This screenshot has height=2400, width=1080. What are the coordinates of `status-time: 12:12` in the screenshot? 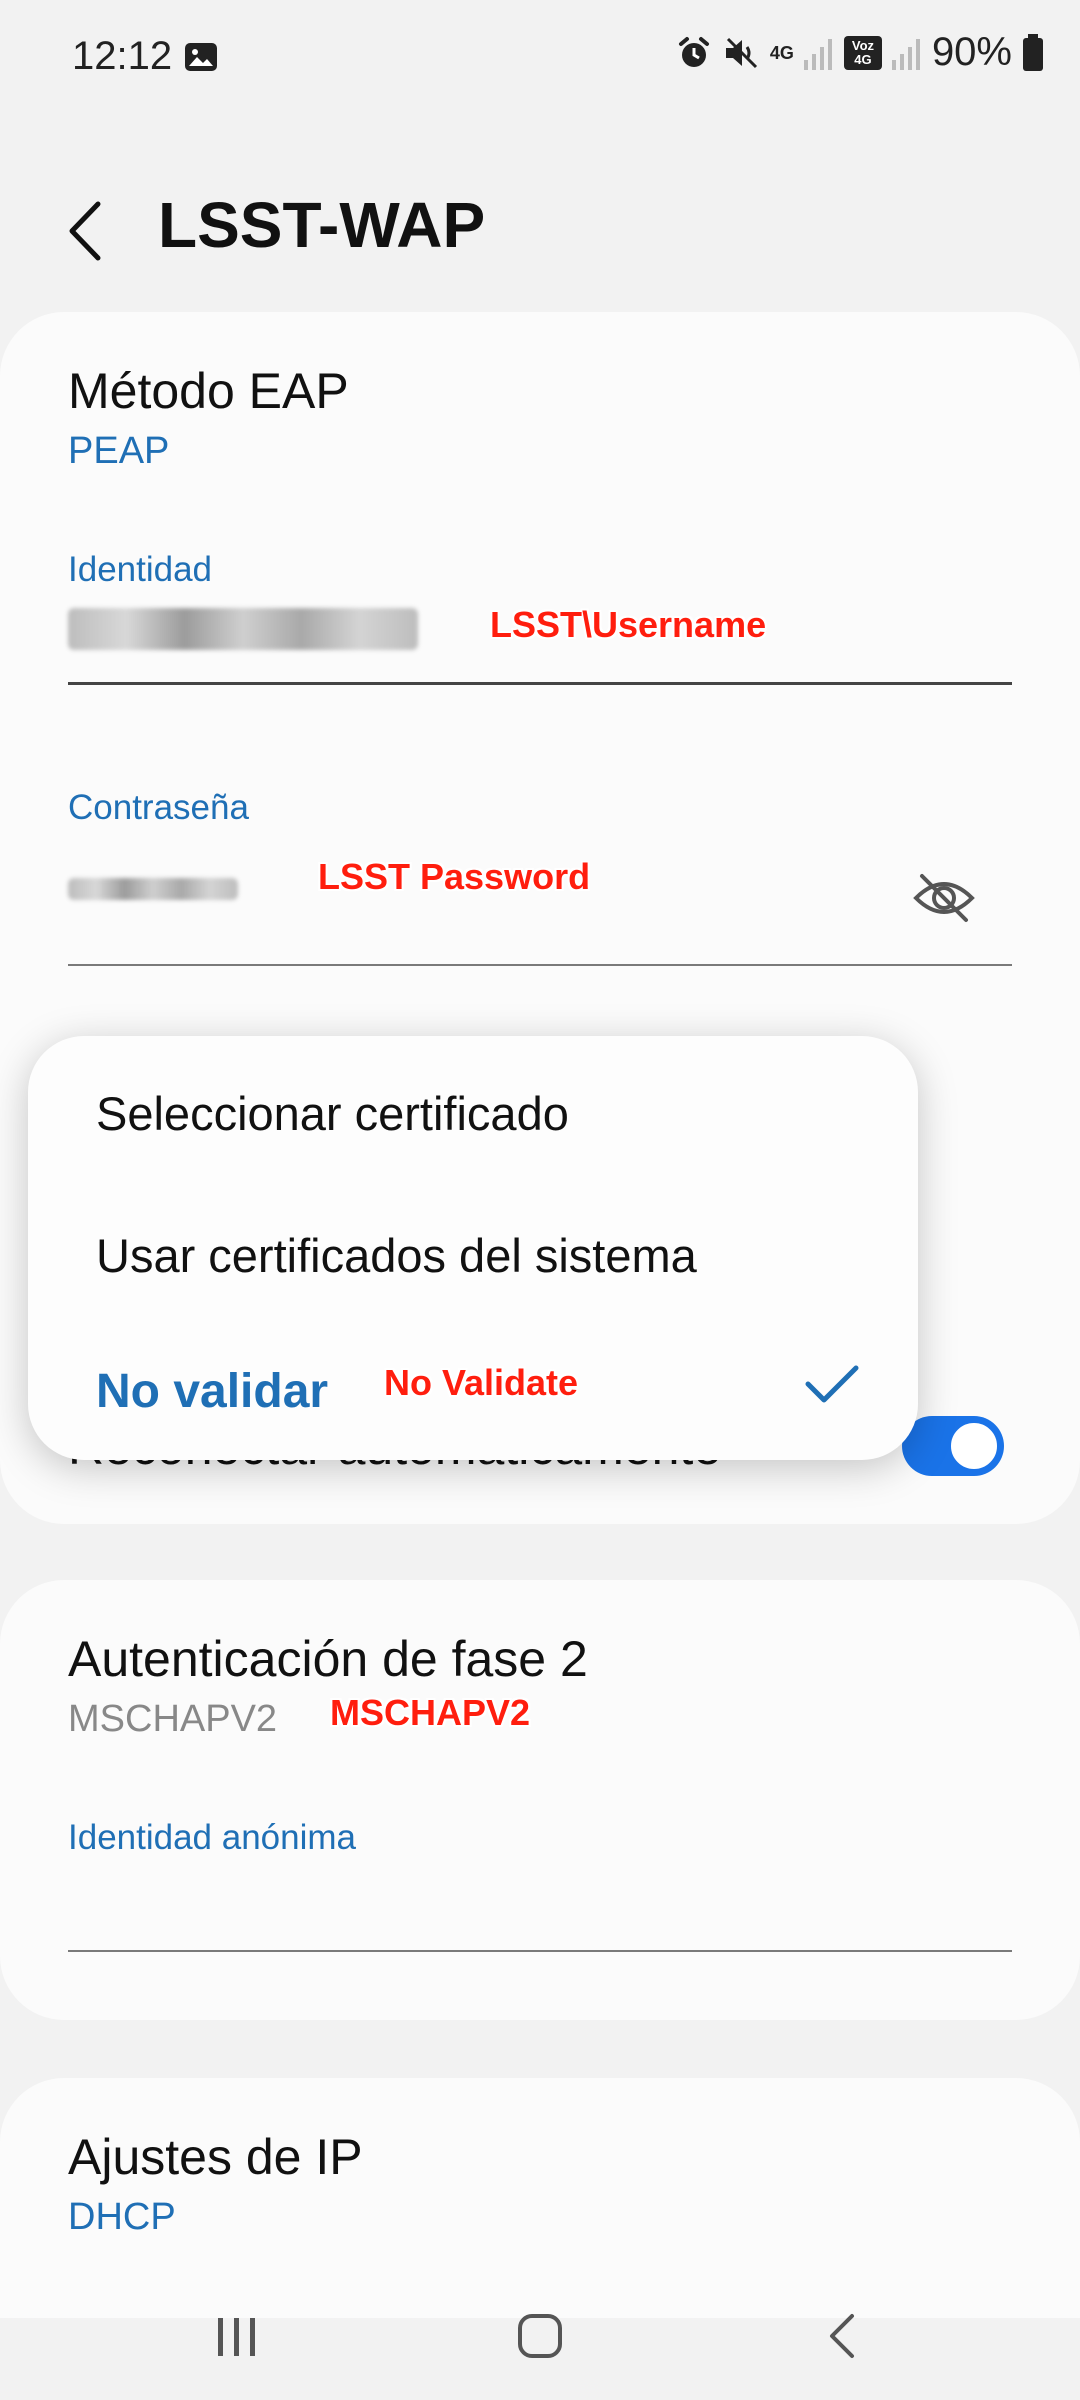 It's located at (122, 56).